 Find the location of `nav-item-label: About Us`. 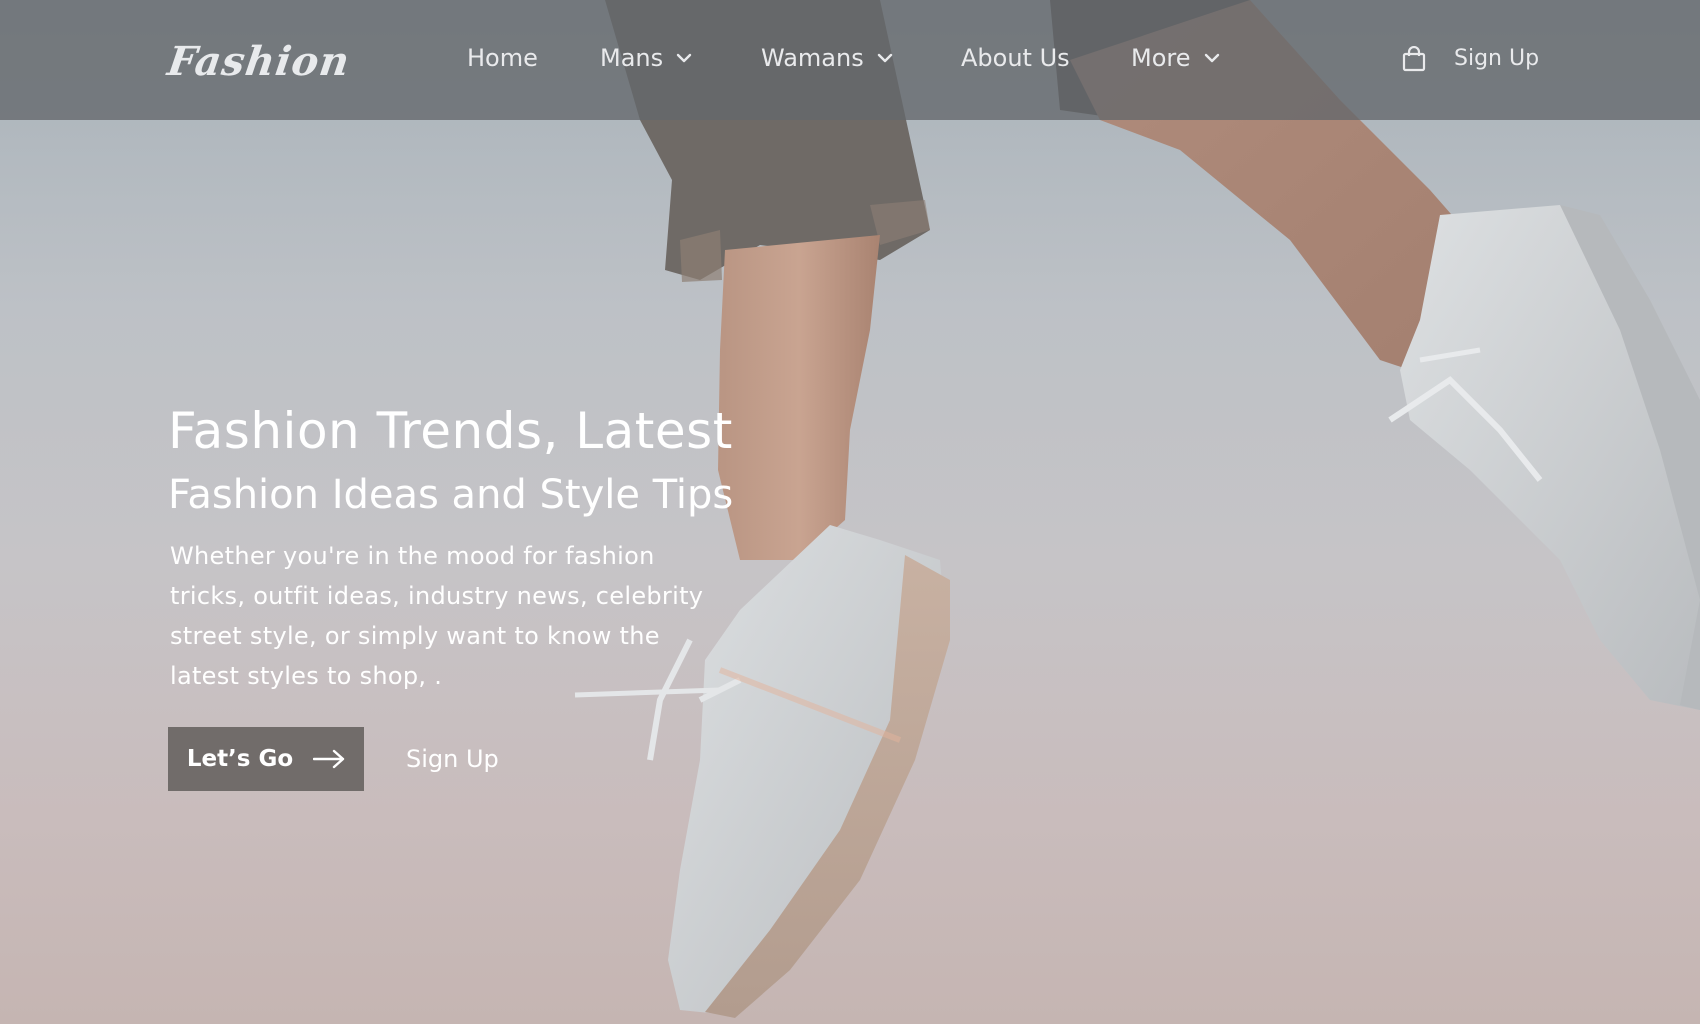

nav-item-label: About Us is located at coordinates (1015, 58).